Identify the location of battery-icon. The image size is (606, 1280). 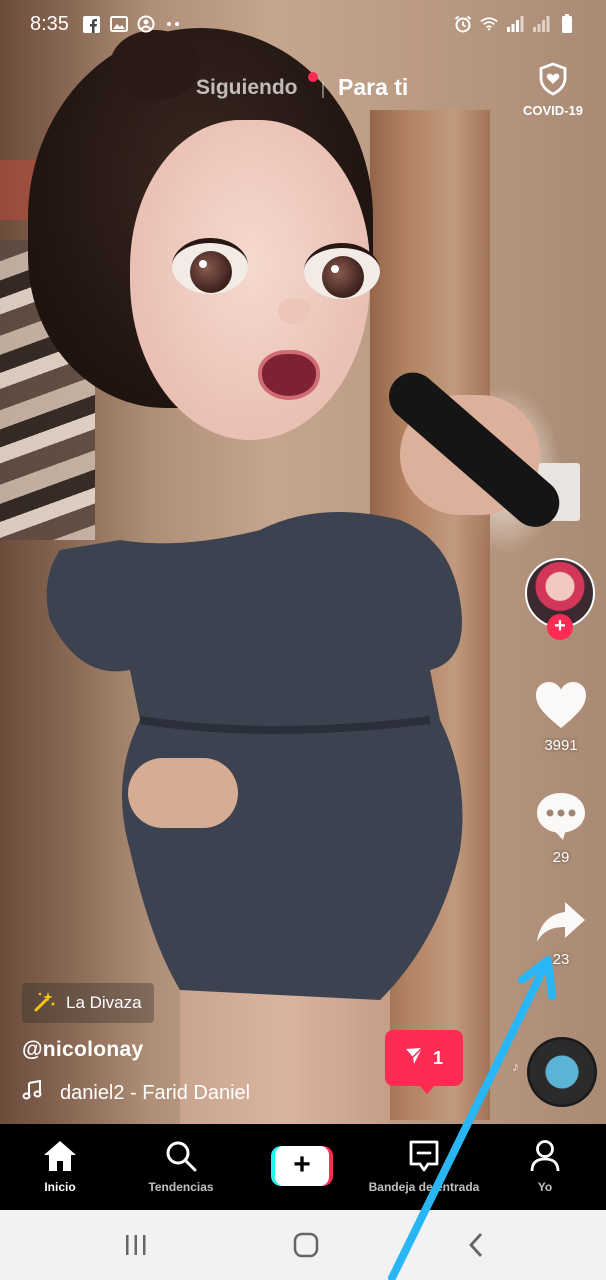
(567, 23).